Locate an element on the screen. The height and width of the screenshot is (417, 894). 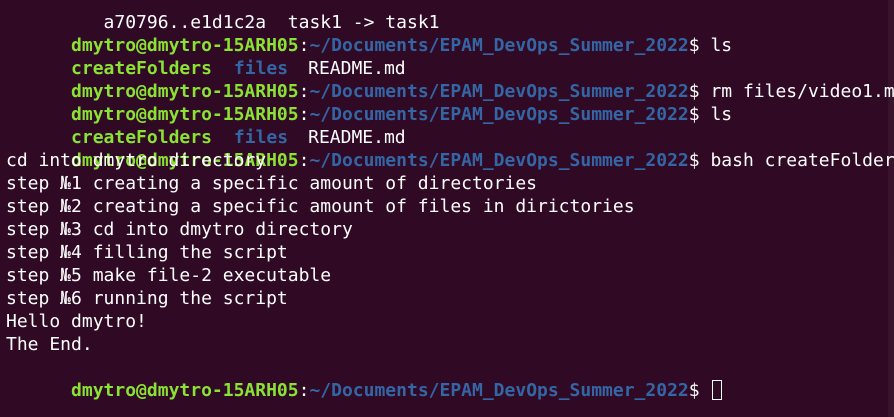
output-line: step №6 running the script is located at coordinates (450, 298).